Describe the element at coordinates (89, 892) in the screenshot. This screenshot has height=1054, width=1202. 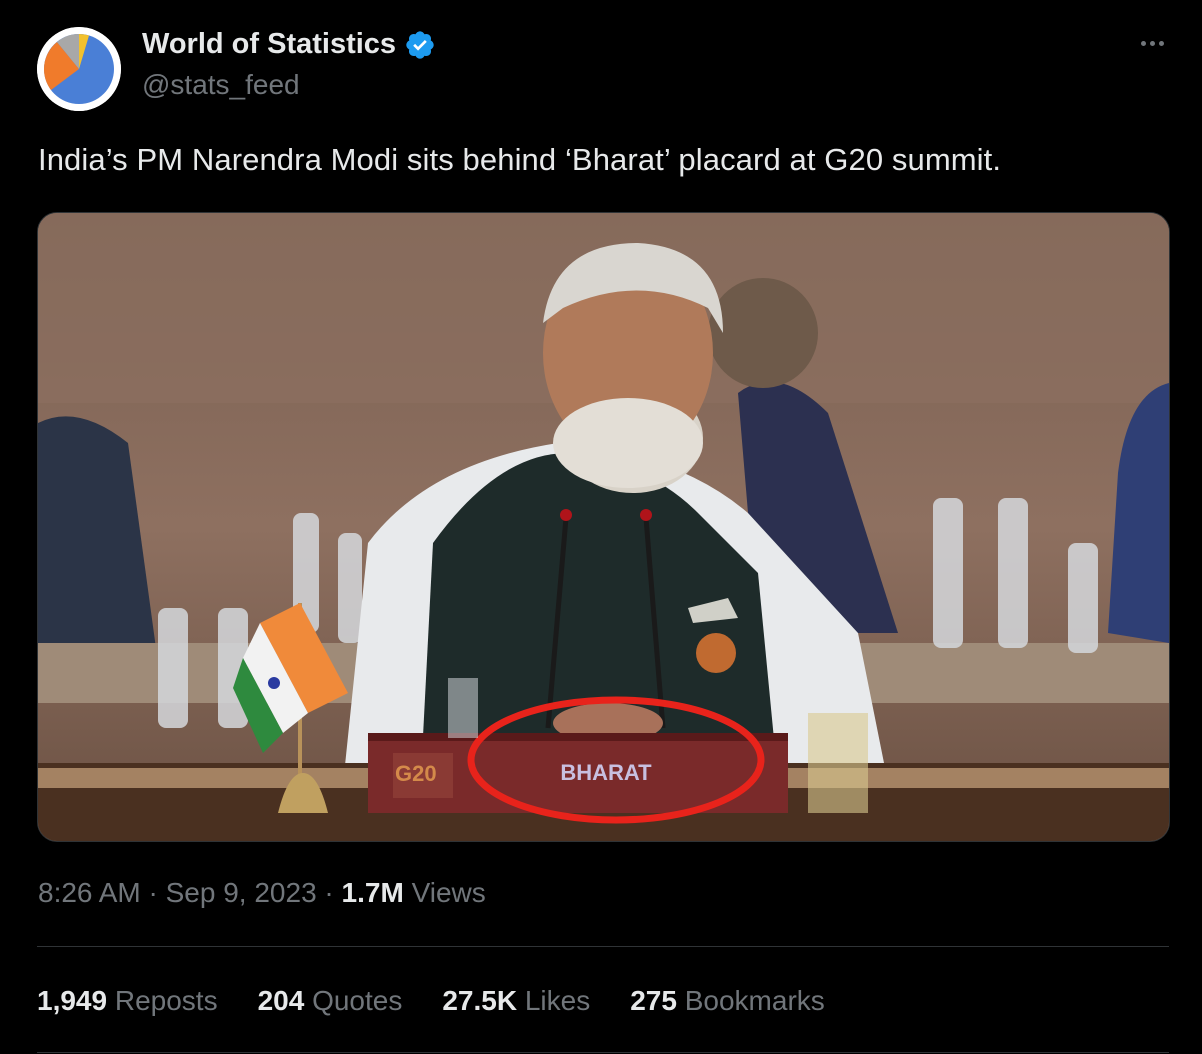
I see `post-time: 8:26 AM` at that location.